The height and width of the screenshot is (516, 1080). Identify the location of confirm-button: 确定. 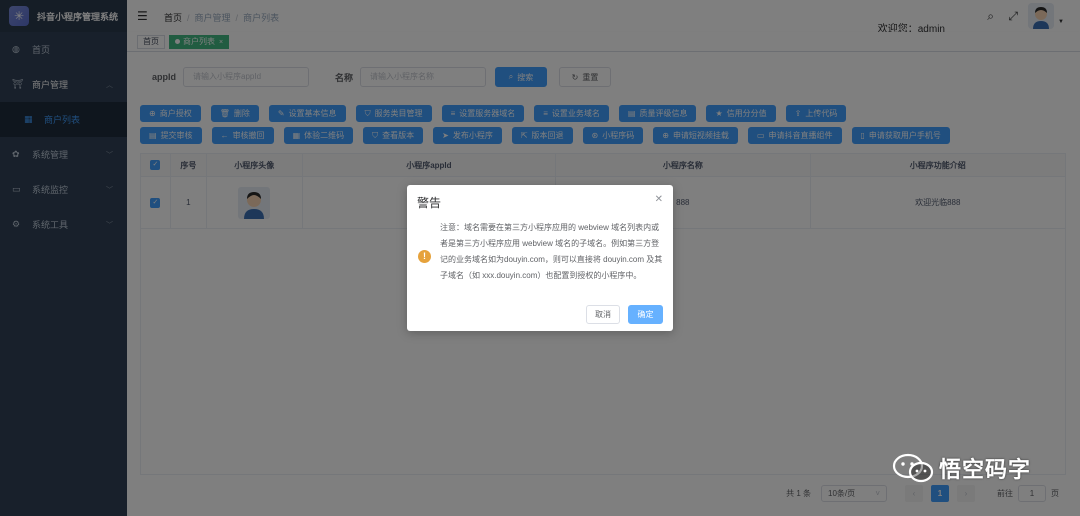
(645, 314).